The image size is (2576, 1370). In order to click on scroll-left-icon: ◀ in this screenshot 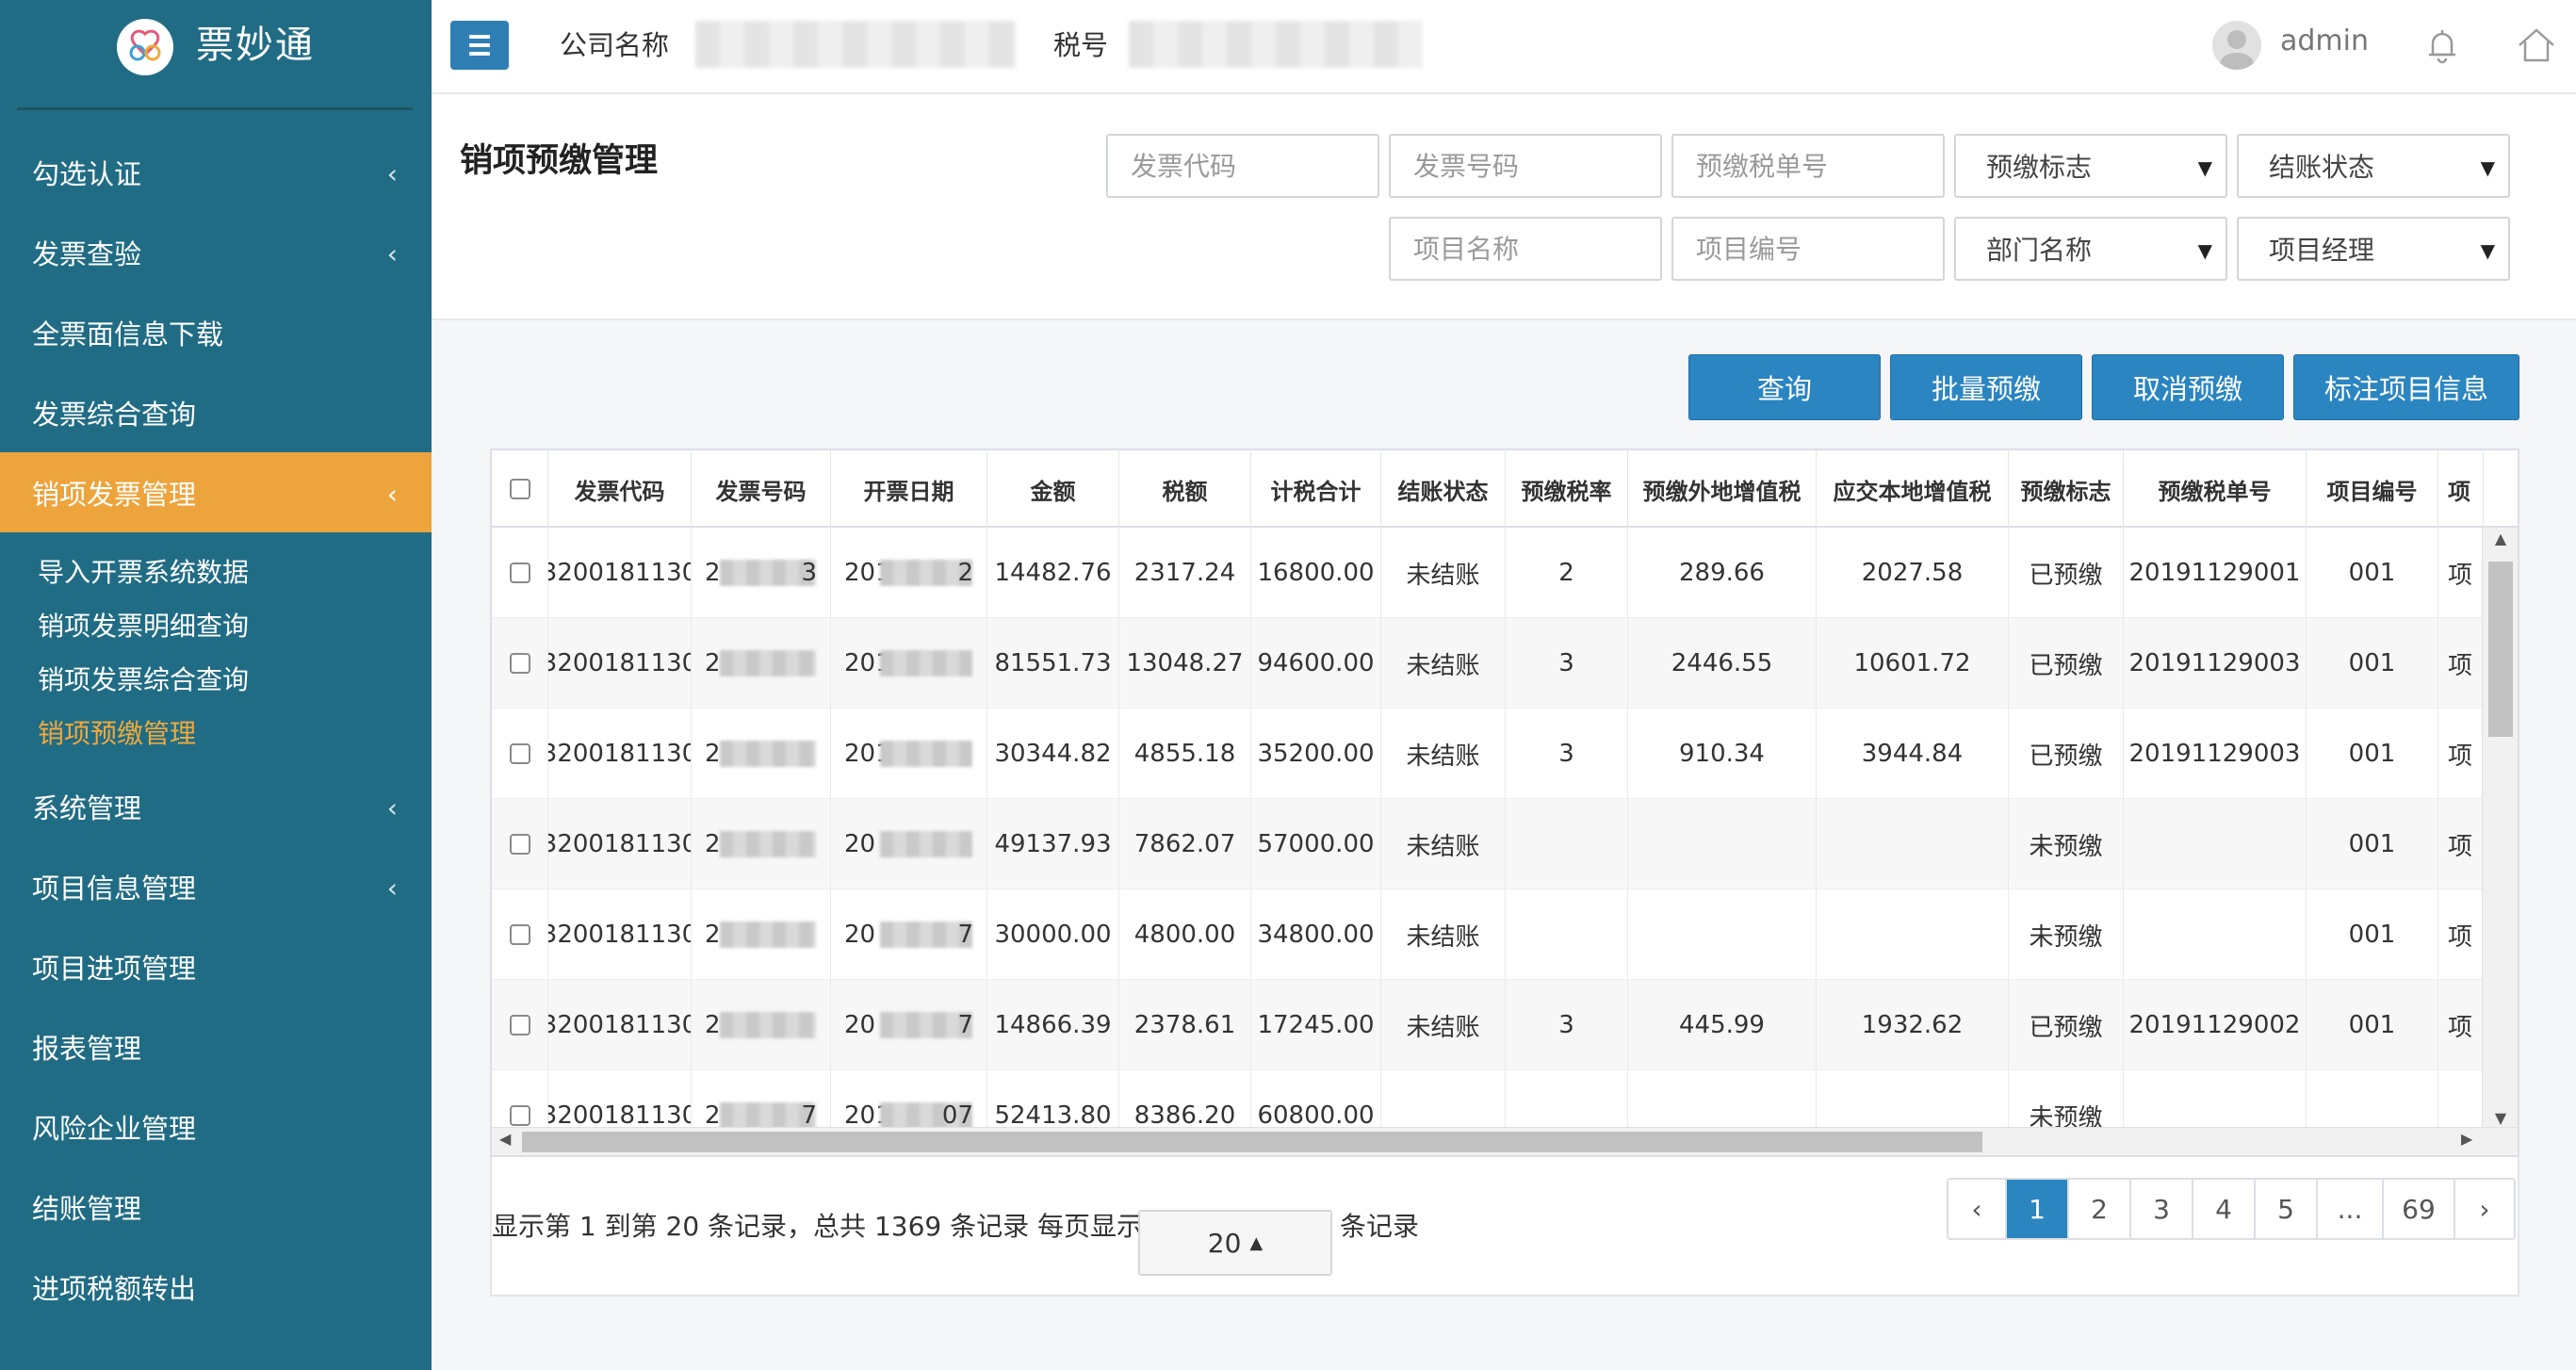, I will do `click(505, 1139)`.